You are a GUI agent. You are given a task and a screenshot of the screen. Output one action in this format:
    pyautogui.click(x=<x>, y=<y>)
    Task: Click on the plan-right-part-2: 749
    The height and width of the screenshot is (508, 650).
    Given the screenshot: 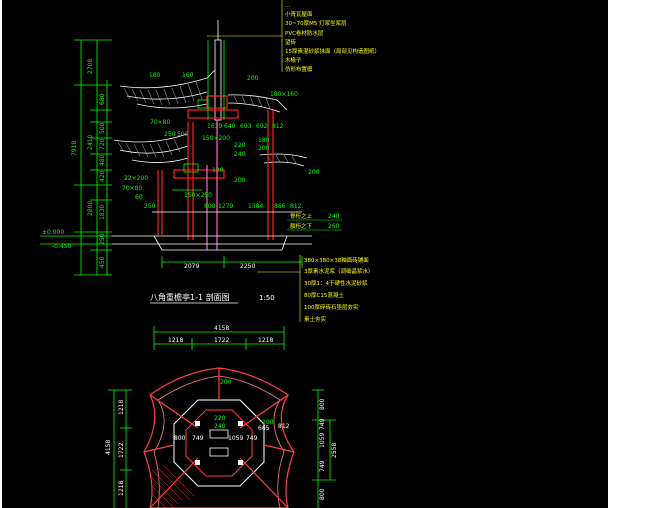 What is the action you would take?
    pyautogui.click(x=322, y=424)
    